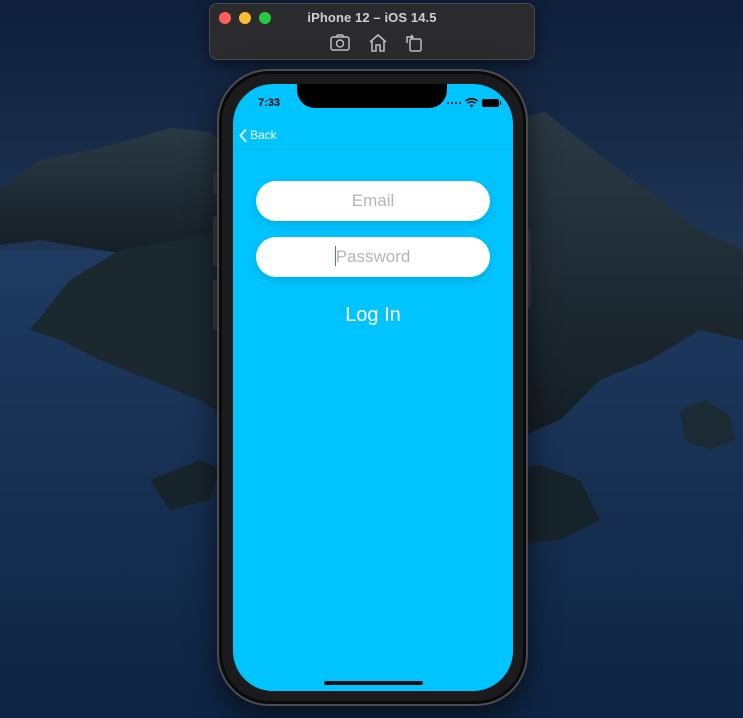  Describe the element at coordinates (454, 103) in the screenshot. I see `signal-icon` at that location.